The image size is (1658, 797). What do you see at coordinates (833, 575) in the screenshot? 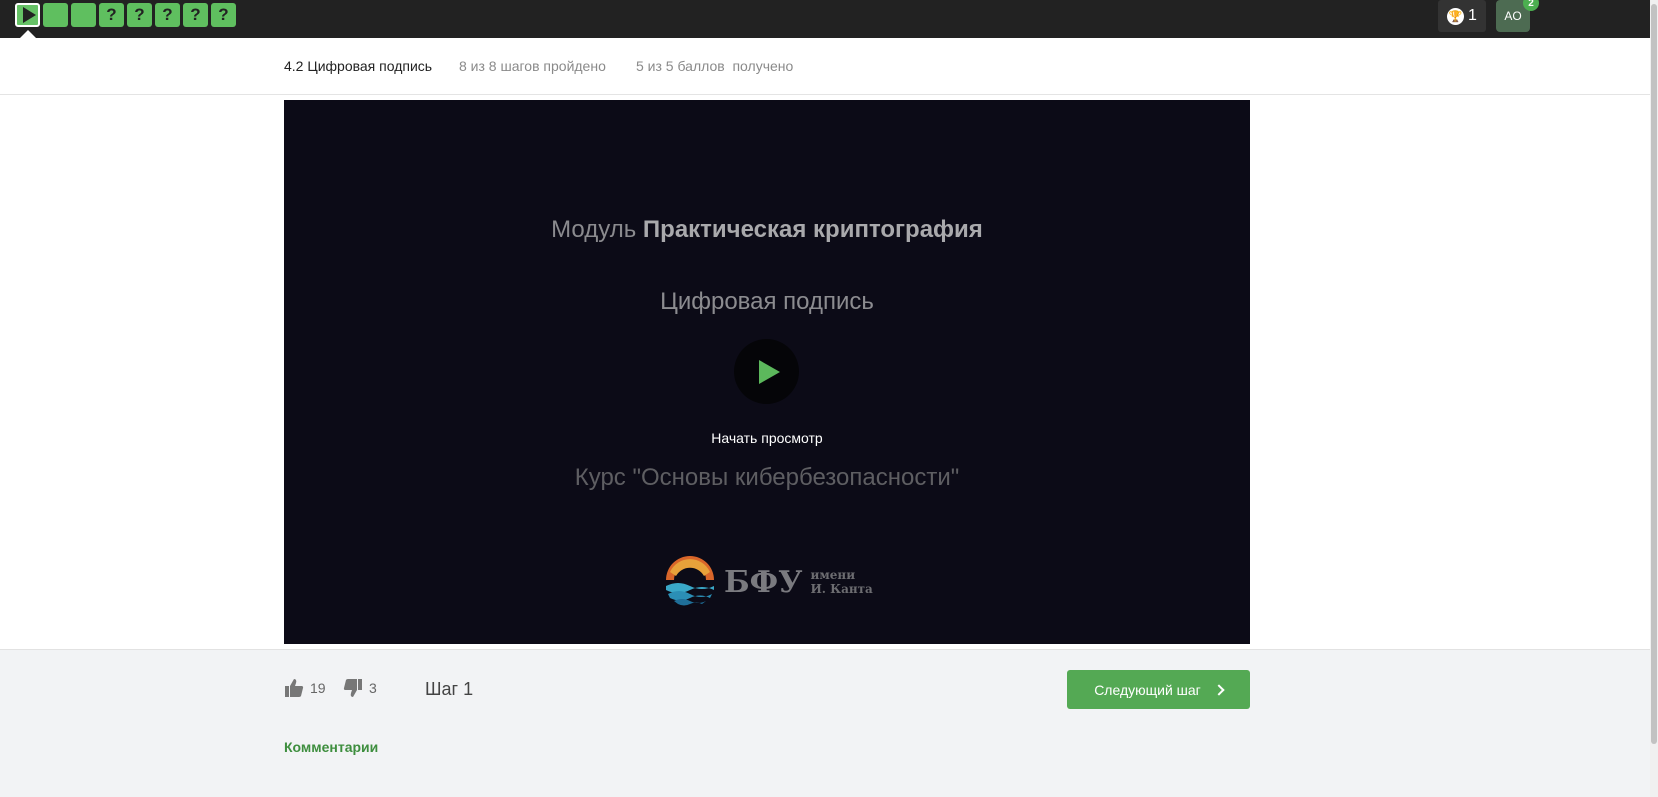
I see `logo-sub-line1: имени` at bounding box center [833, 575].